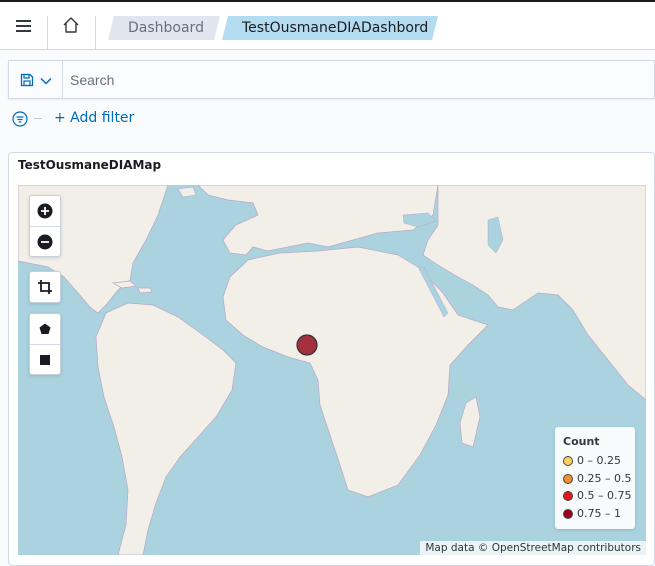 The height and width of the screenshot is (566, 655). I want to click on breadcrumb-current-dashboard: TestOusmaneDIADashbord, so click(330, 28).